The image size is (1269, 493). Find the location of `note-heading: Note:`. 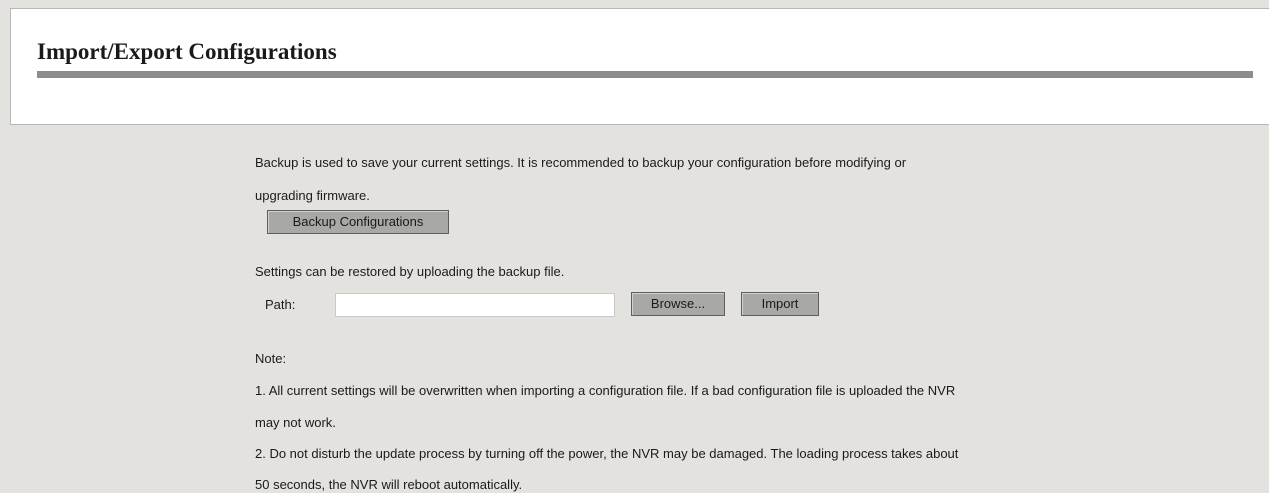

note-heading: Note: is located at coordinates (271, 358).